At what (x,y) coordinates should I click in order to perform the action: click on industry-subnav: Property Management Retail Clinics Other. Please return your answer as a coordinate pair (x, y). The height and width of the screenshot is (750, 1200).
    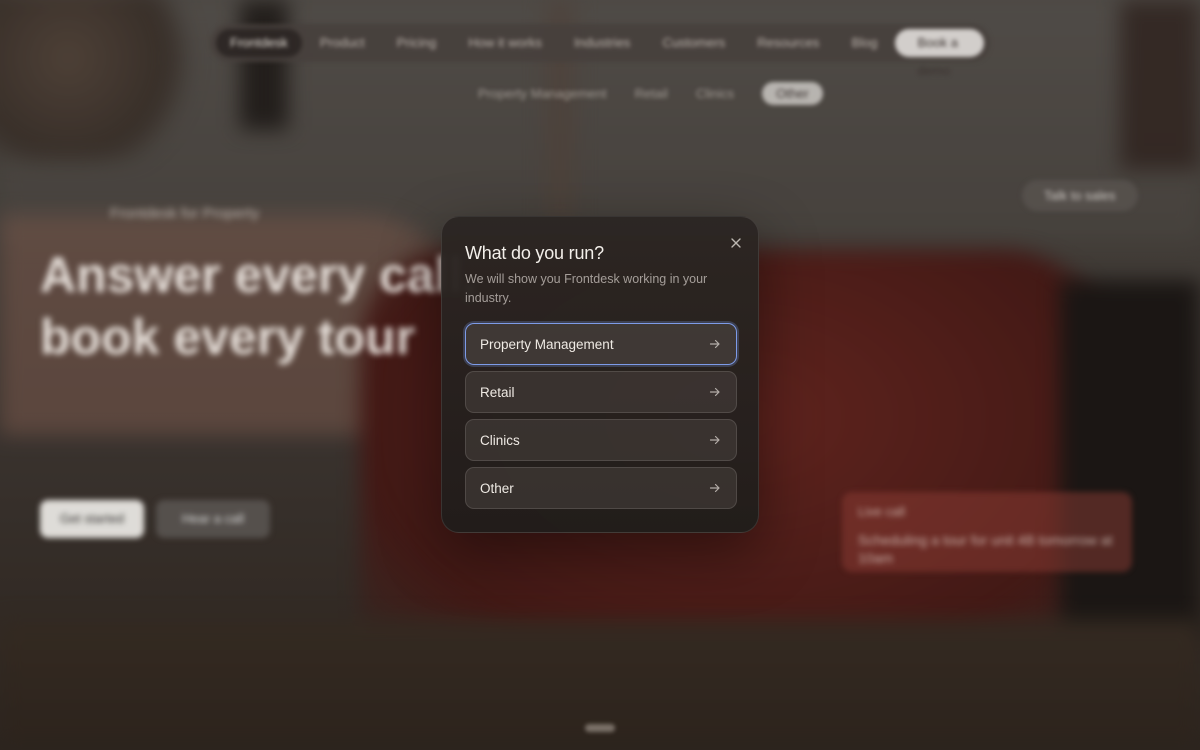
    Looking at the image, I should click on (650, 93).